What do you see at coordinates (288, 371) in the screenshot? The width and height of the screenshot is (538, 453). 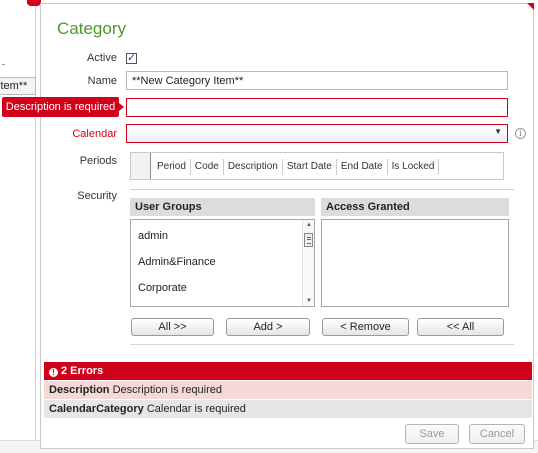 I see `errors-header: ! 2 Errors` at bounding box center [288, 371].